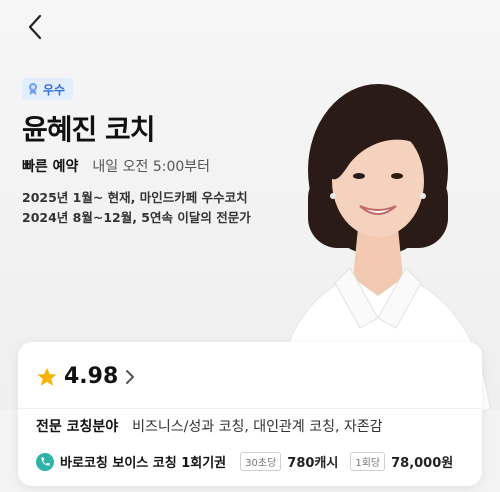  I want to click on divider, so click(250, 408).